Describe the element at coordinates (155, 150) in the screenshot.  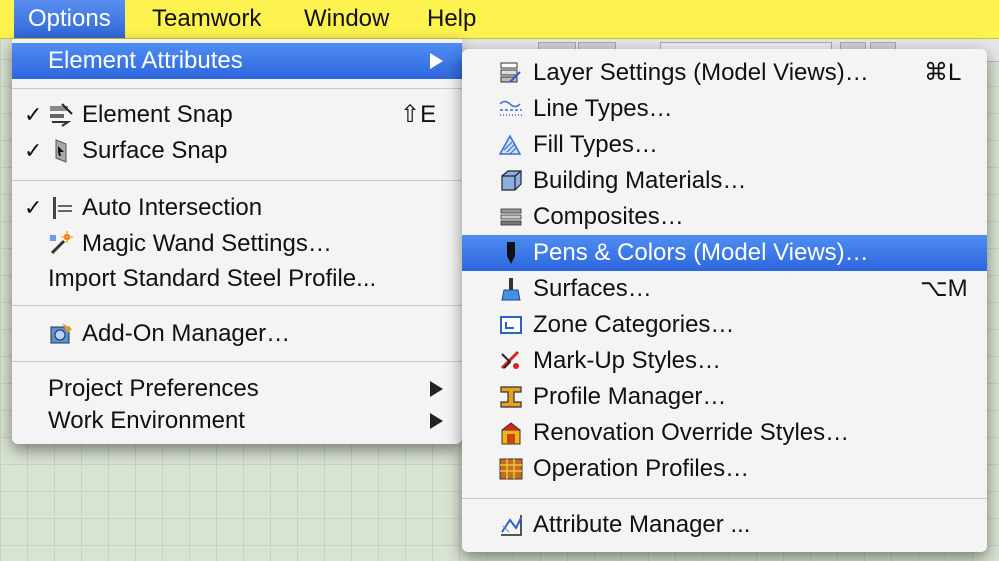
I see `menu-item-label: Surface Snap` at that location.